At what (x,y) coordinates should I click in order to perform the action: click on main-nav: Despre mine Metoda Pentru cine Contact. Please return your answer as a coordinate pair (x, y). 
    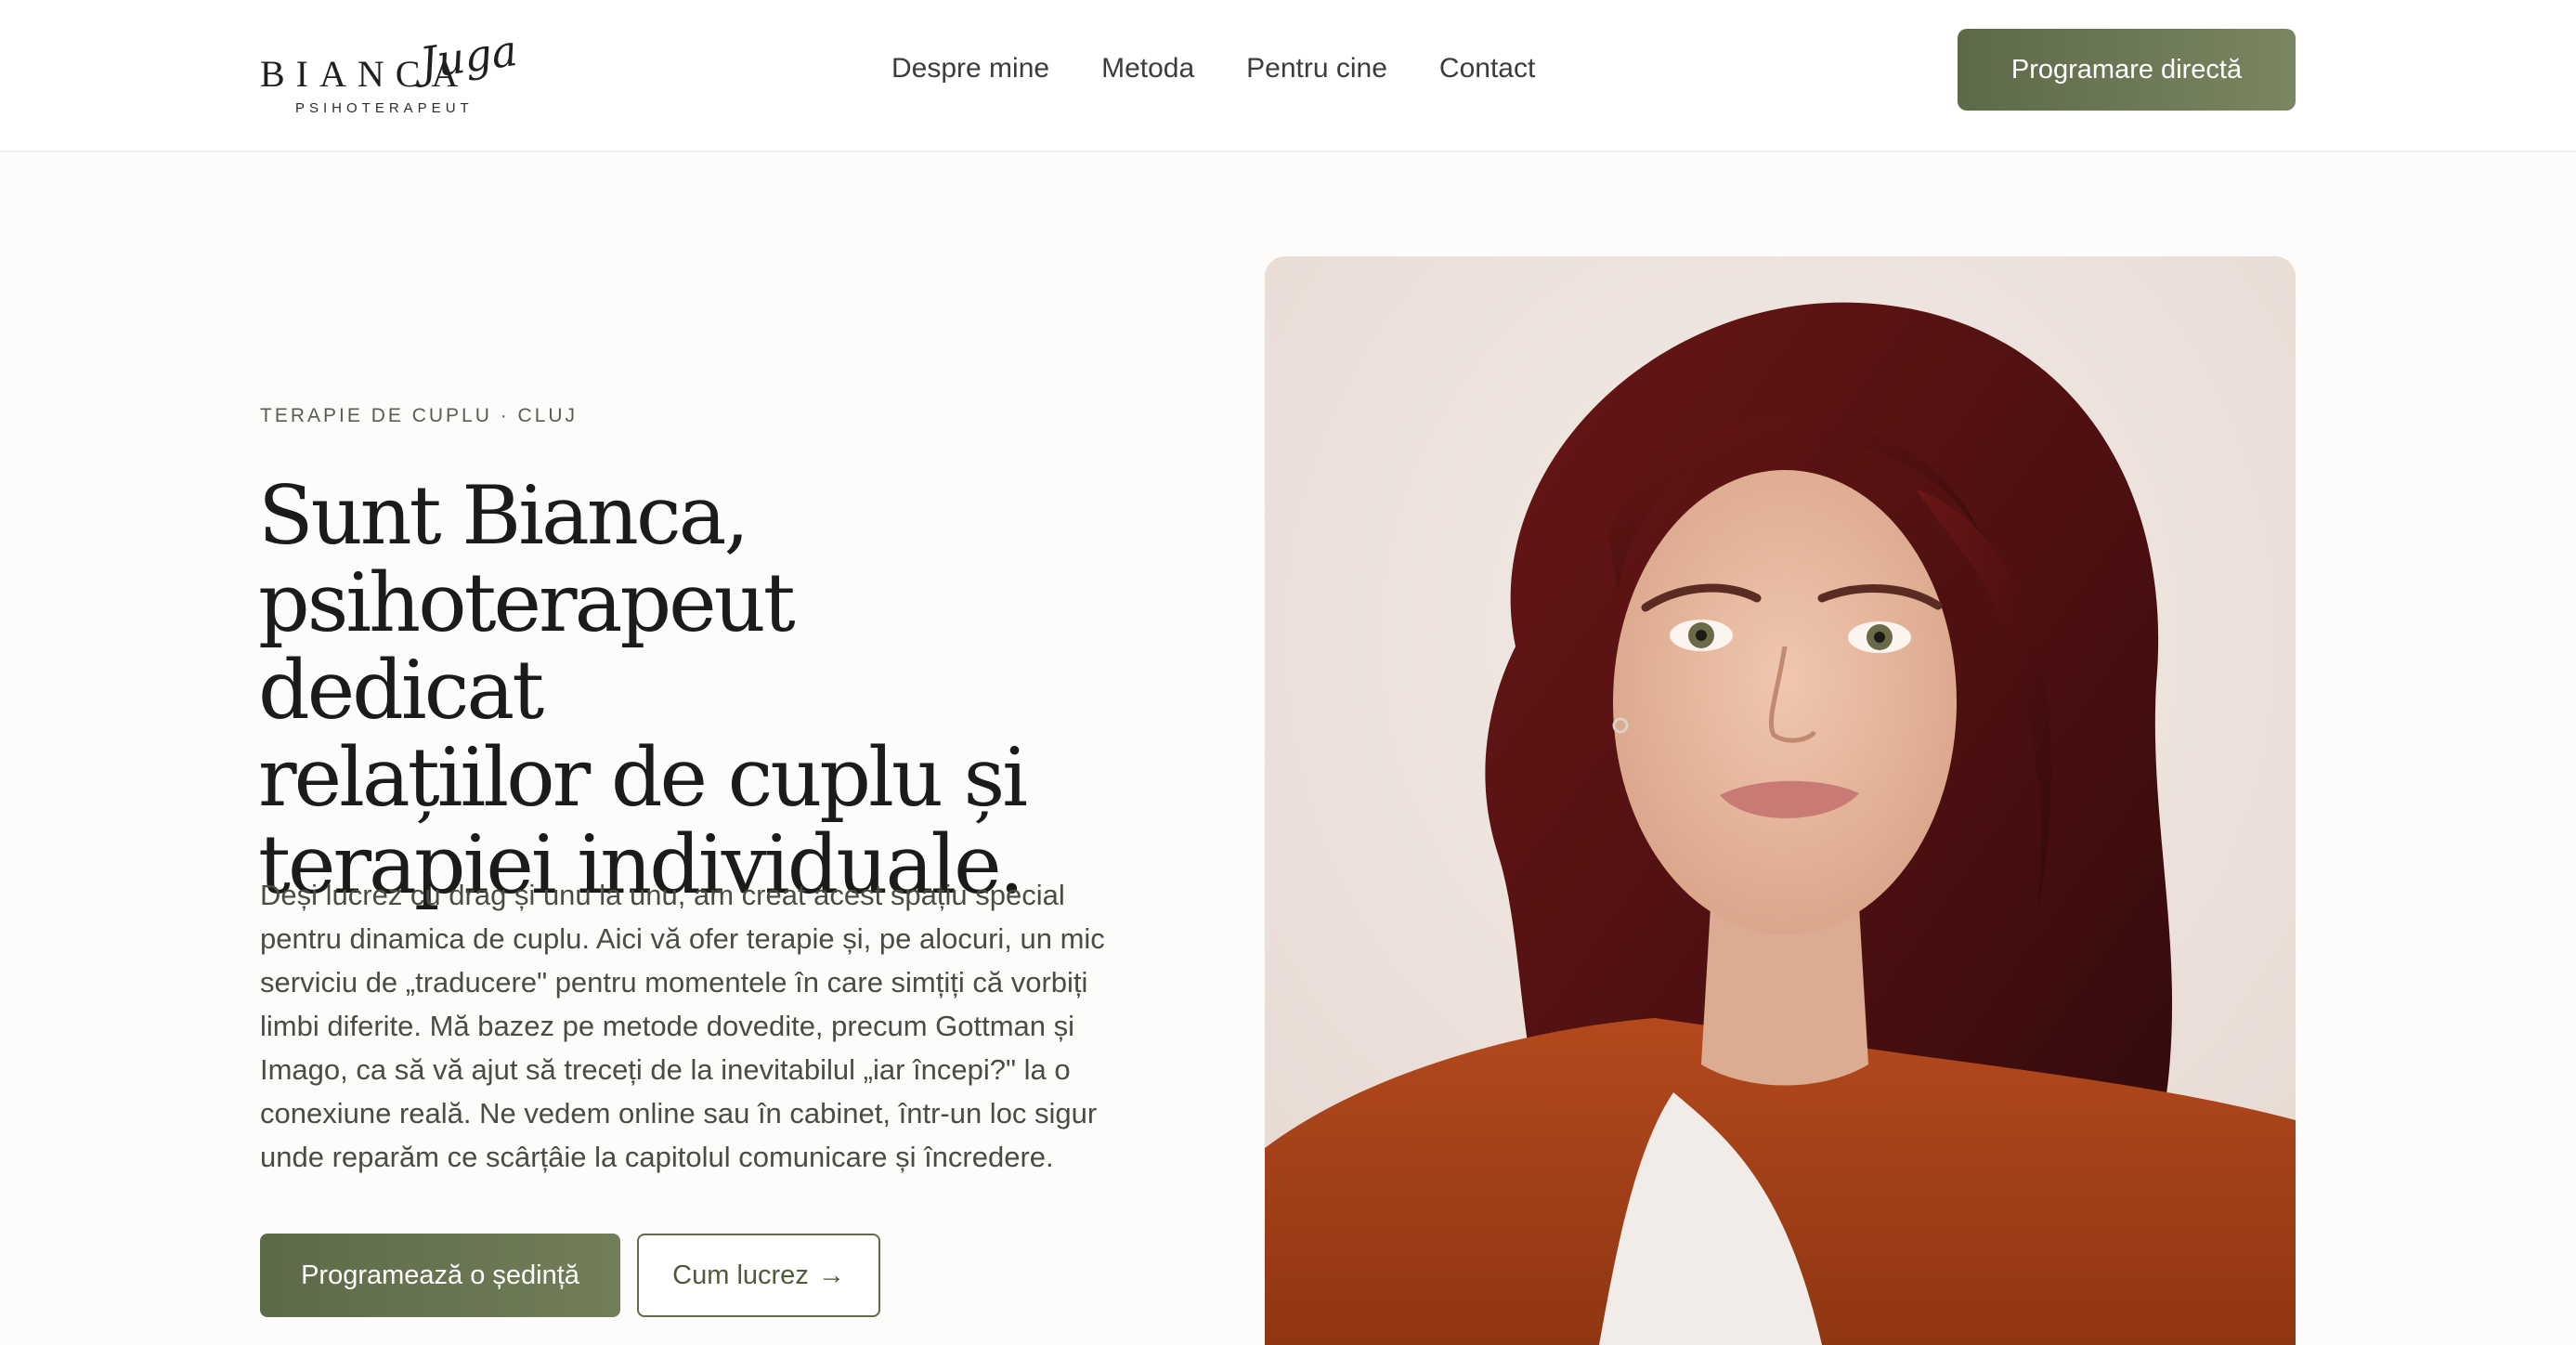
    Looking at the image, I should click on (1213, 69).